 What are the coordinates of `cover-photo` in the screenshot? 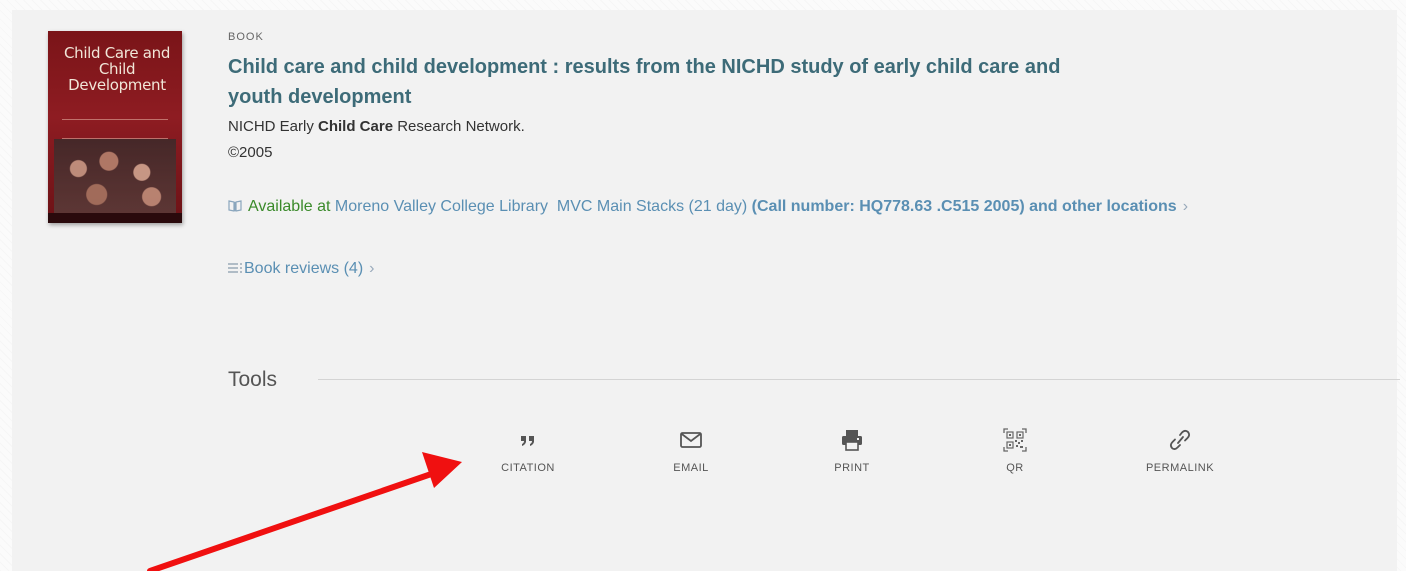 It's located at (115, 176).